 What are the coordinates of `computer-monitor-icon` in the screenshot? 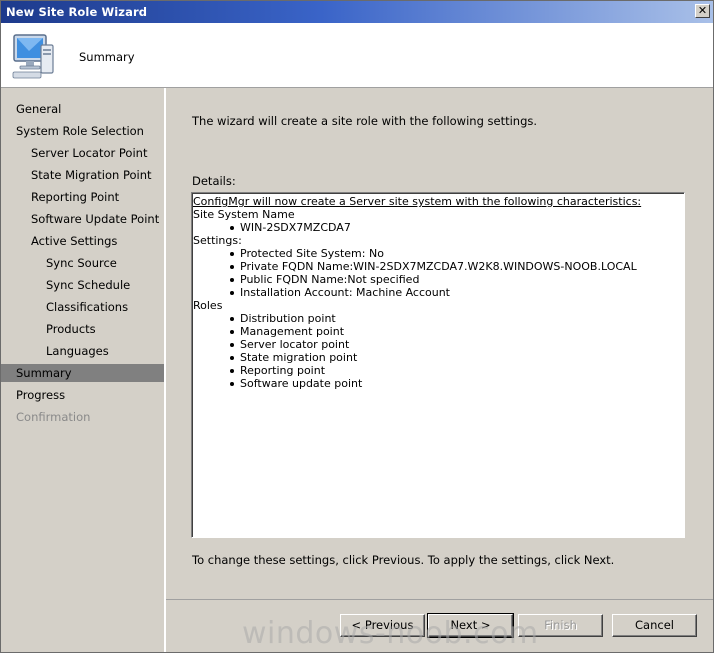 It's located at (33, 56).